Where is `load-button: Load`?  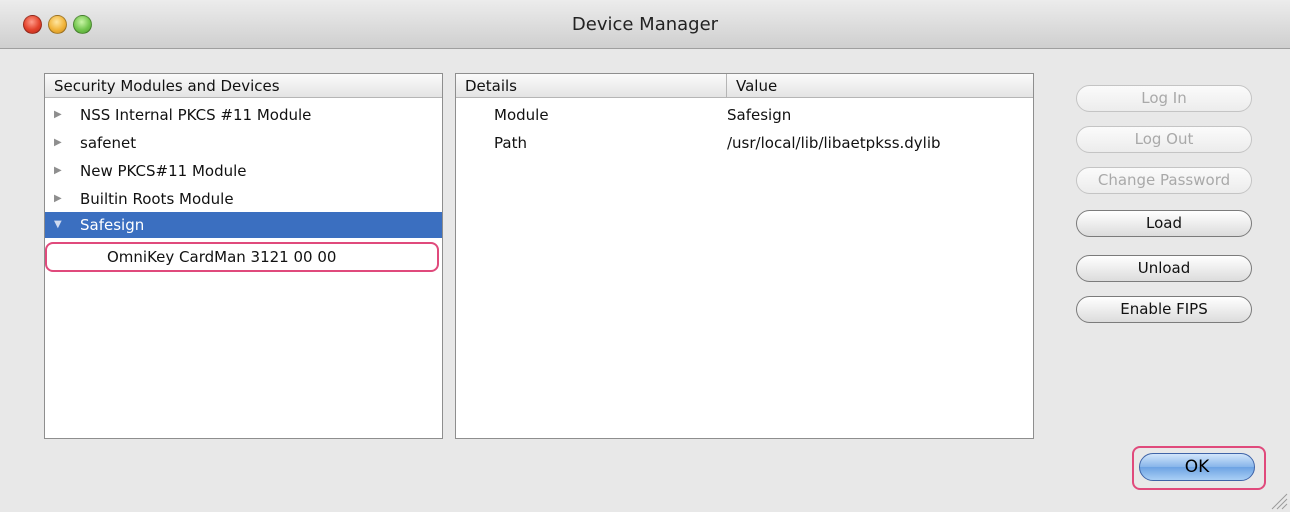 load-button: Load is located at coordinates (1164, 223).